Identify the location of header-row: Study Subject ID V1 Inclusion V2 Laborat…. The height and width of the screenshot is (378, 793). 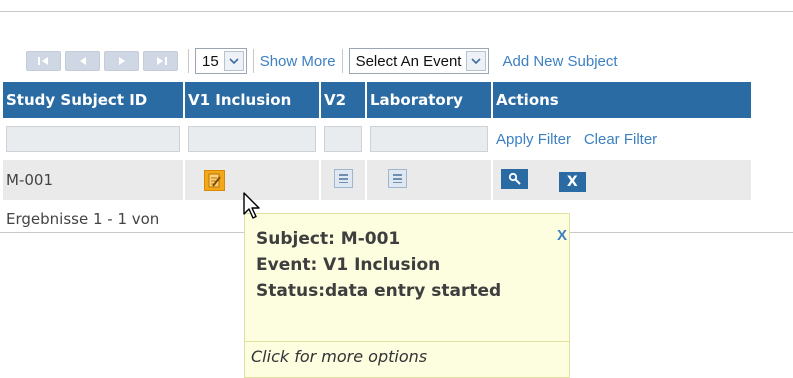
(377, 100).